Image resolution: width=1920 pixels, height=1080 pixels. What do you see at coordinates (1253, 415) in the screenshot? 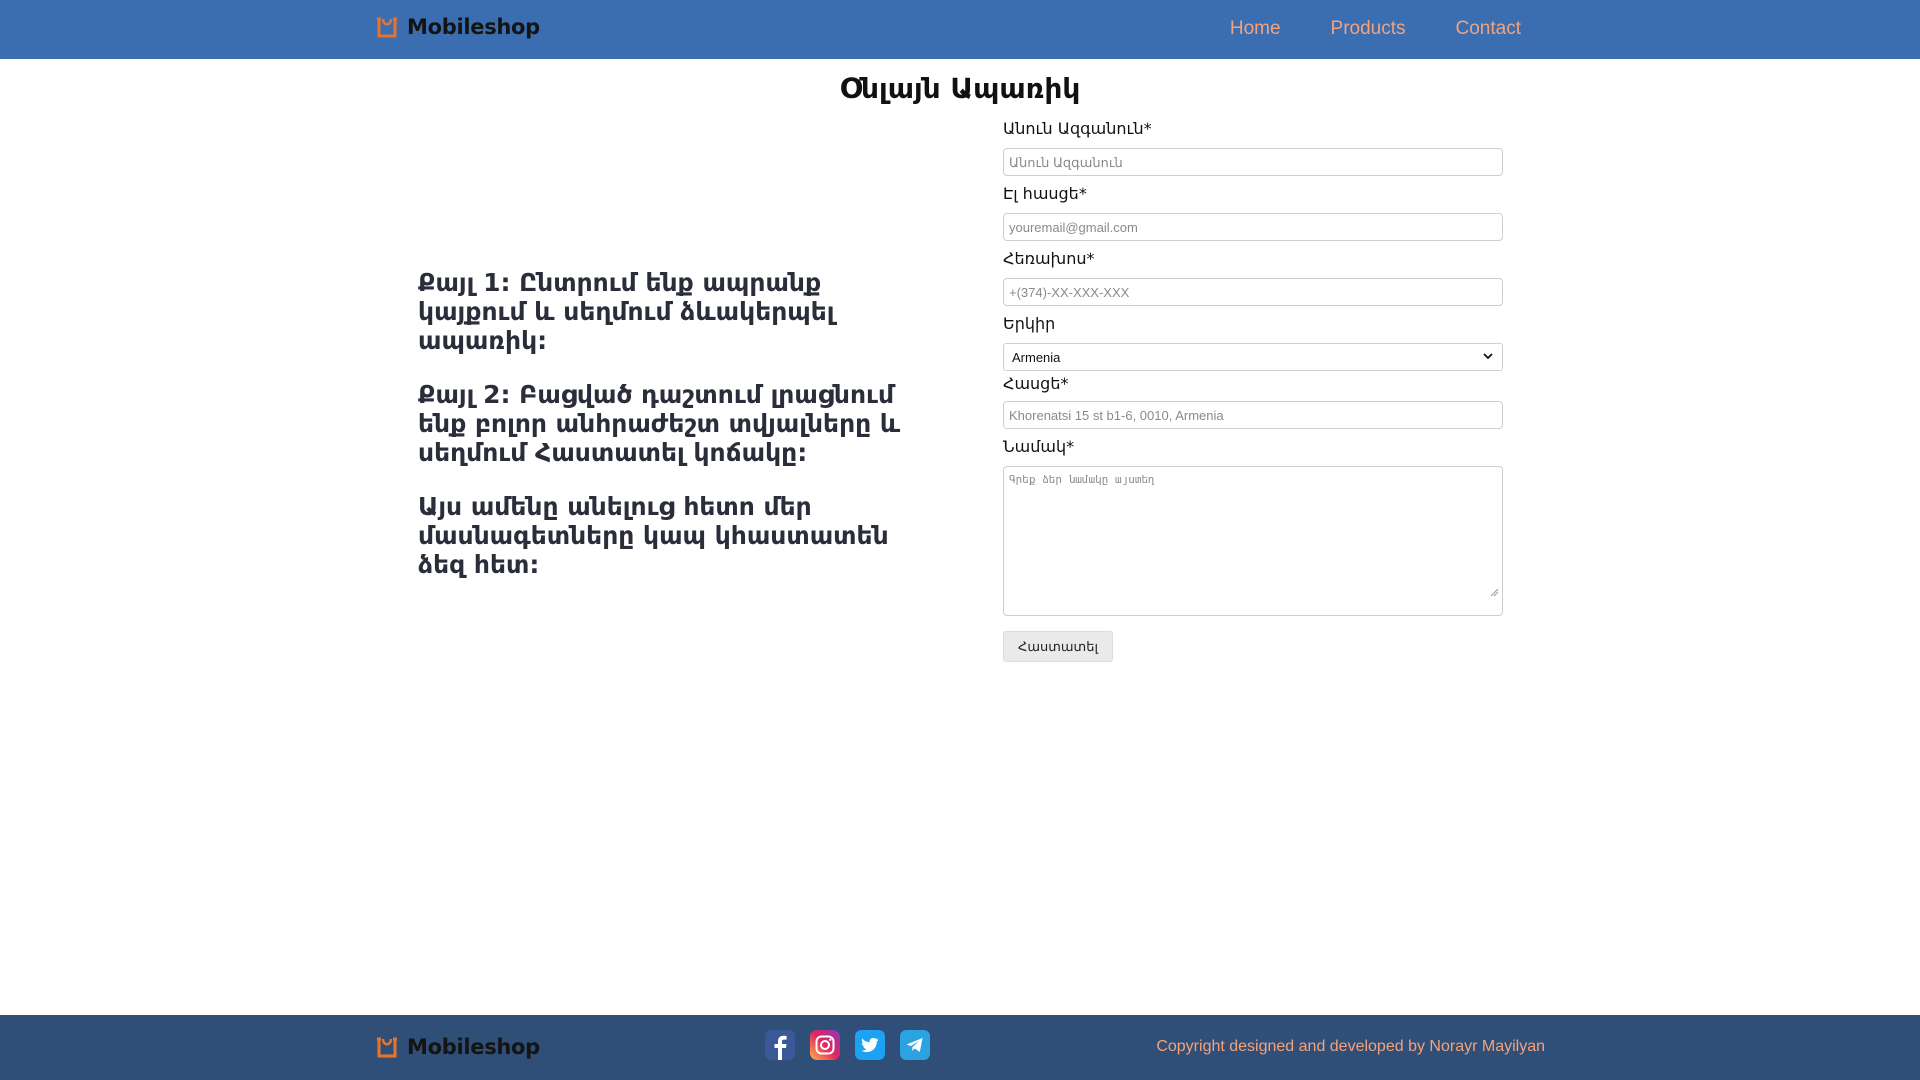
I see `address-input` at bounding box center [1253, 415].